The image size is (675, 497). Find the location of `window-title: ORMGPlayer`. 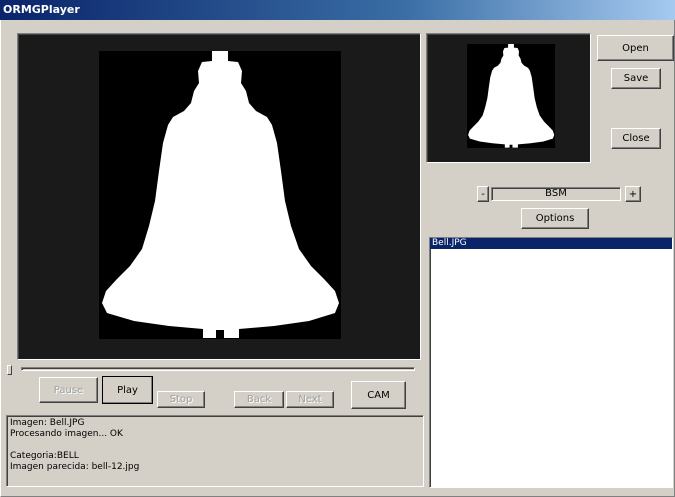

window-title: ORMGPlayer is located at coordinates (41, 9).